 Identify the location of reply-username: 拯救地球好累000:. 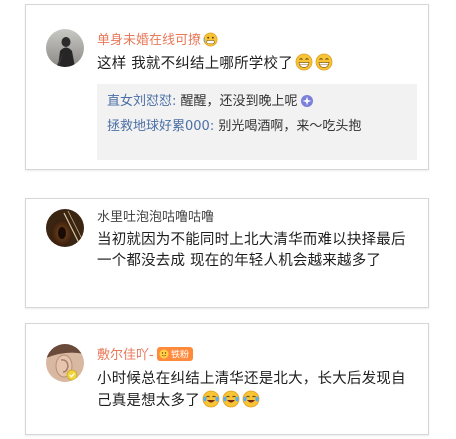
(160, 126).